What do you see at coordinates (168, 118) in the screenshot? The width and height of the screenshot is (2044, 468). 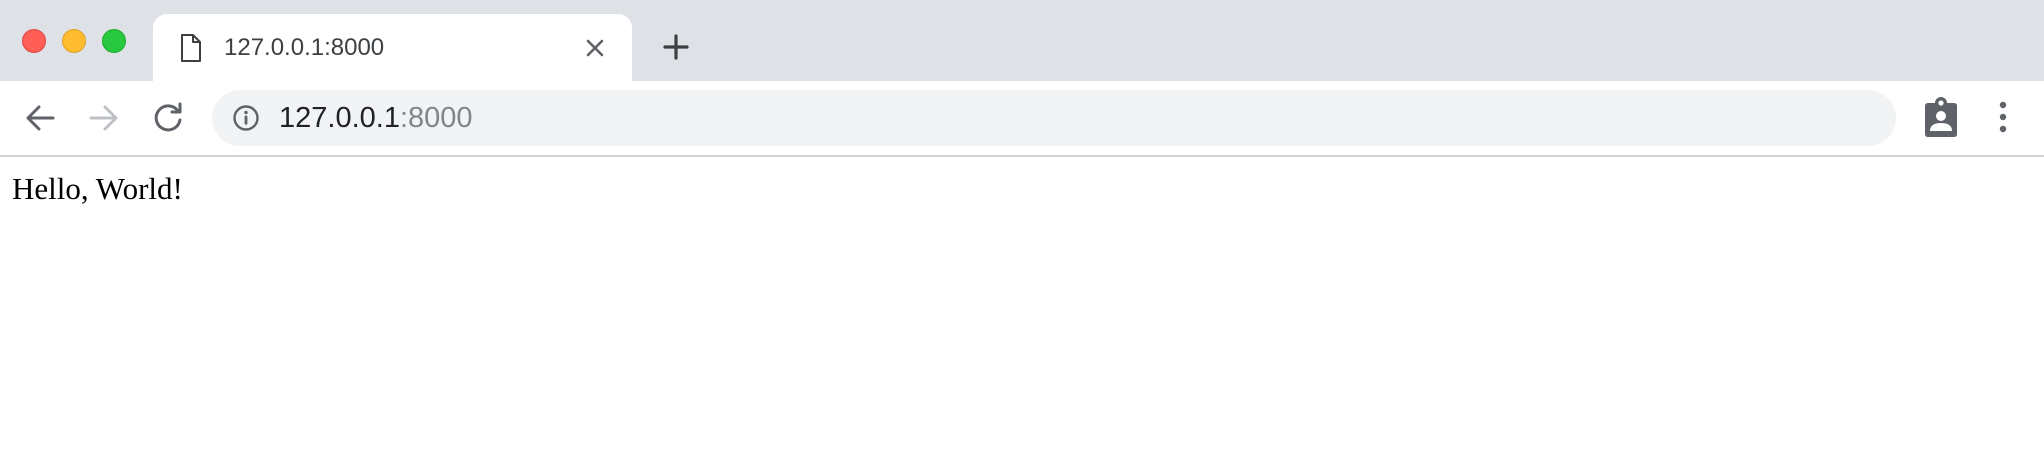 I see `reload-button` at bounding box center [168, 118].